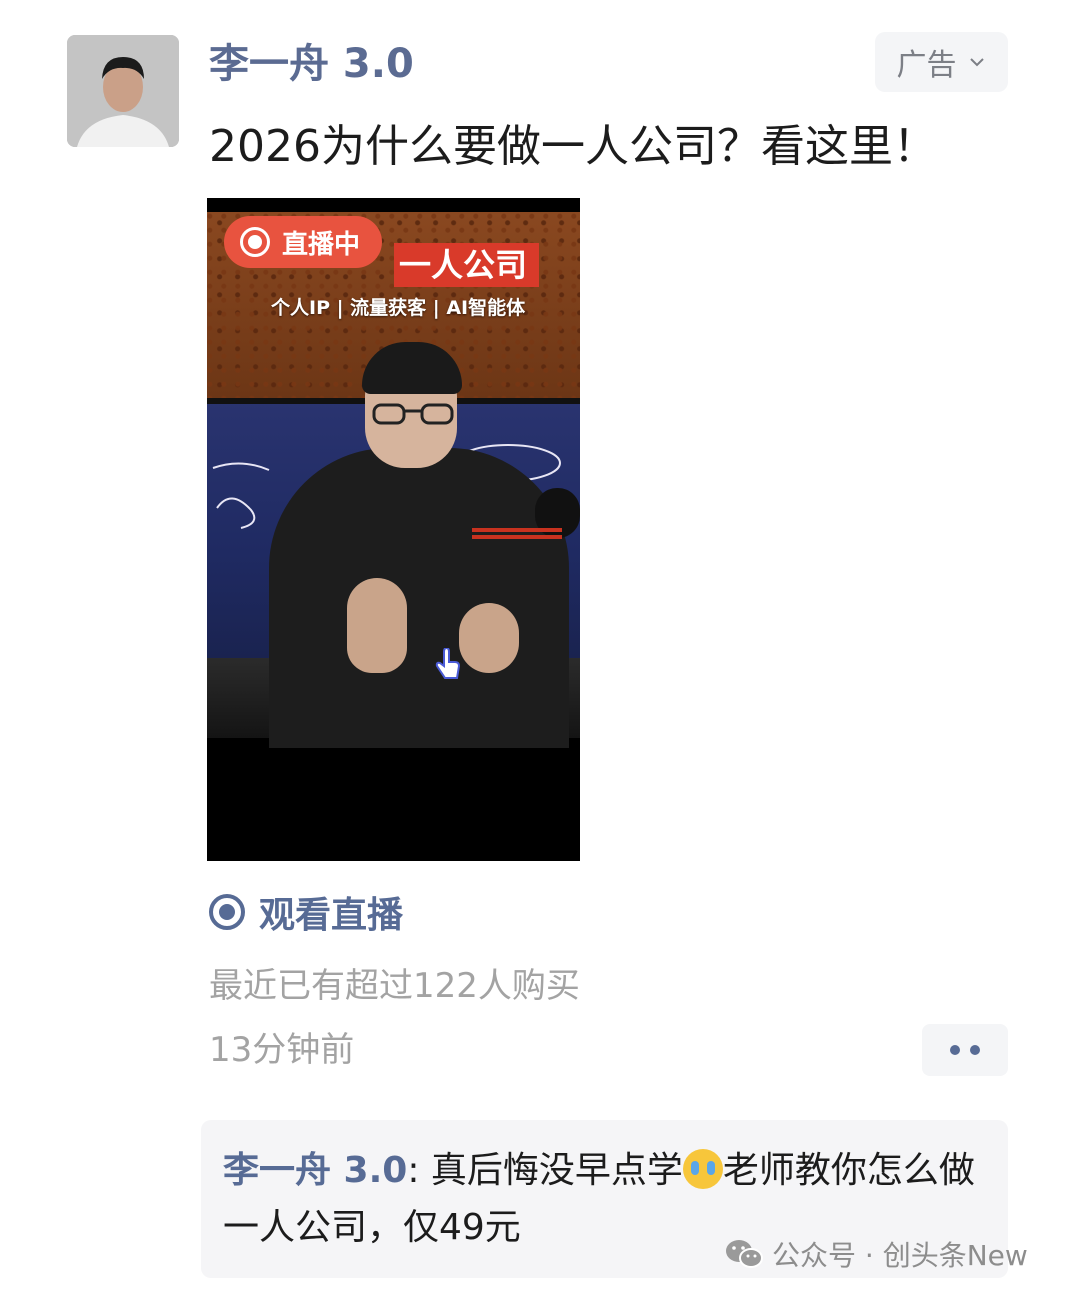 This screenshot has height=1298, width=1080. What do you see at coordinates (255, 242) in the screenshot?
I see `live-icon` at bounding box center [255, 242].